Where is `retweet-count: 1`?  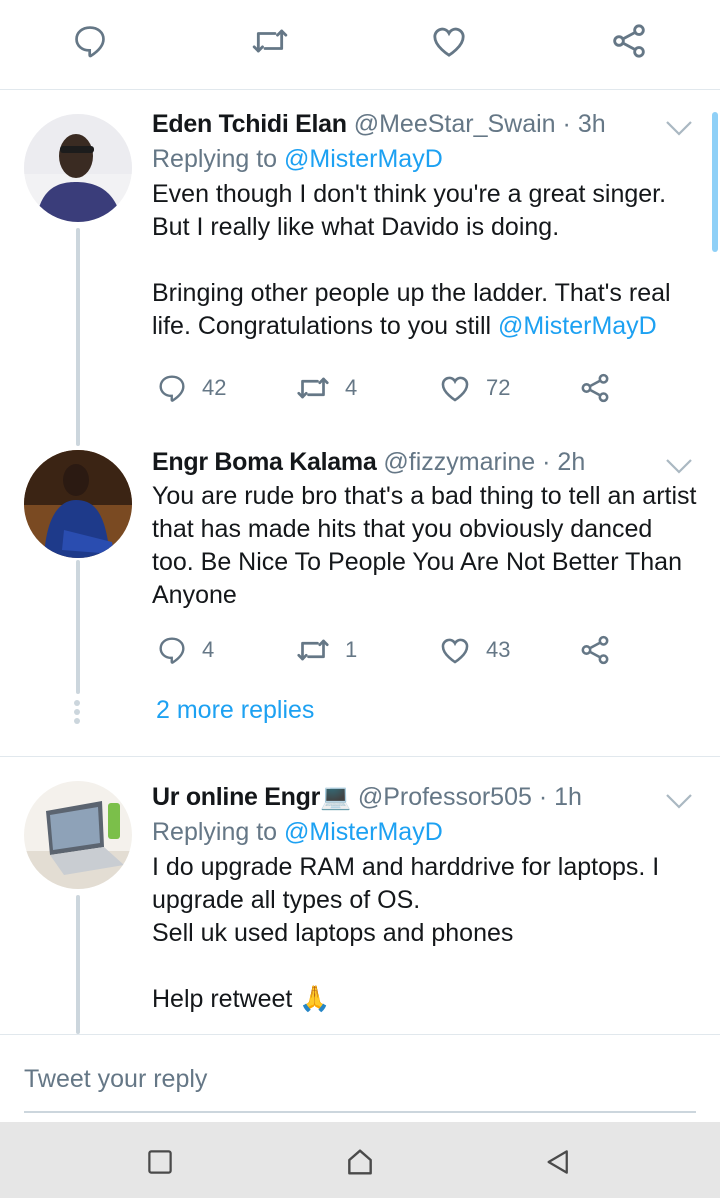
retweet-count: 1 is located at coordinates (351, 649).